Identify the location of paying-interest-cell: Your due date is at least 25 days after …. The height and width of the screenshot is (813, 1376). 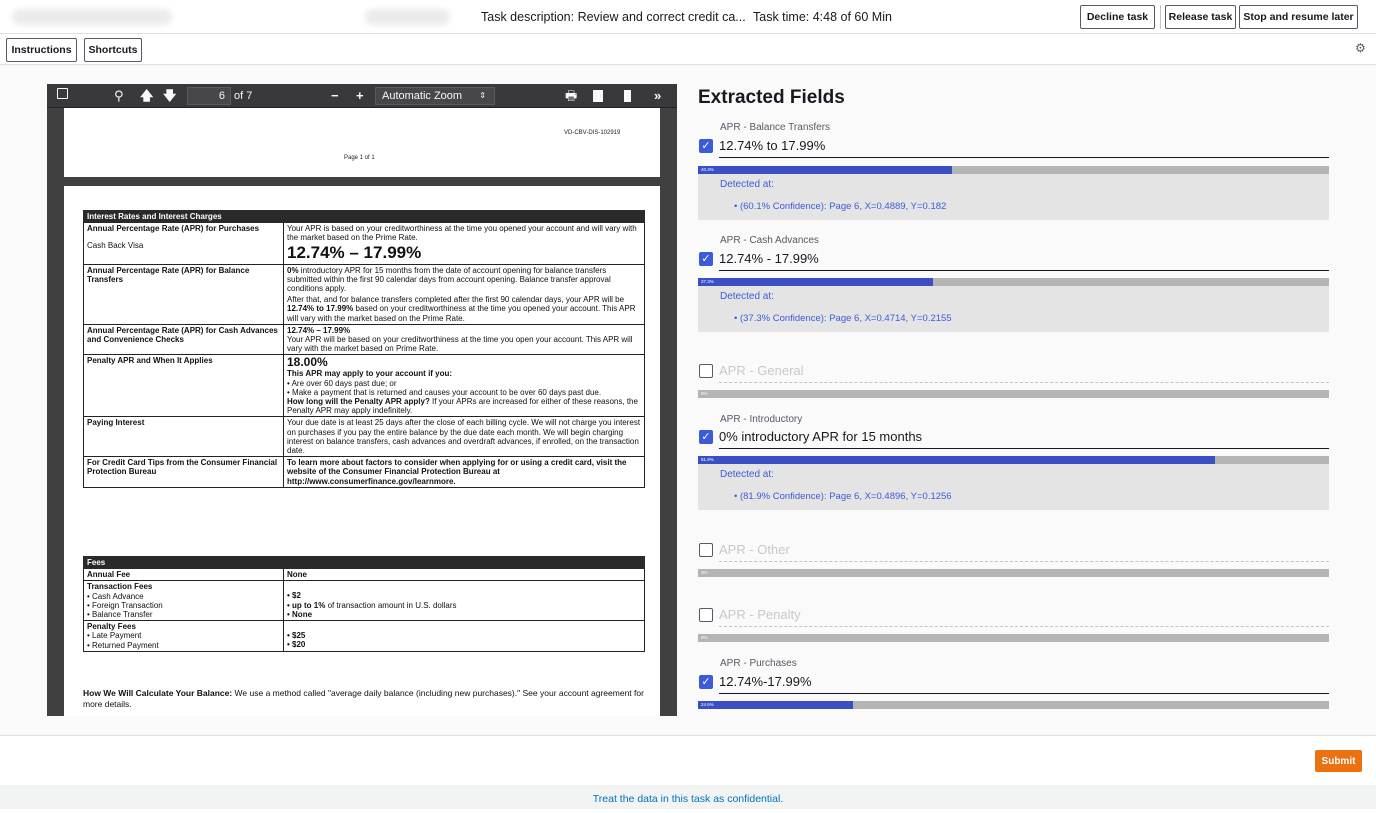
(464, 437).